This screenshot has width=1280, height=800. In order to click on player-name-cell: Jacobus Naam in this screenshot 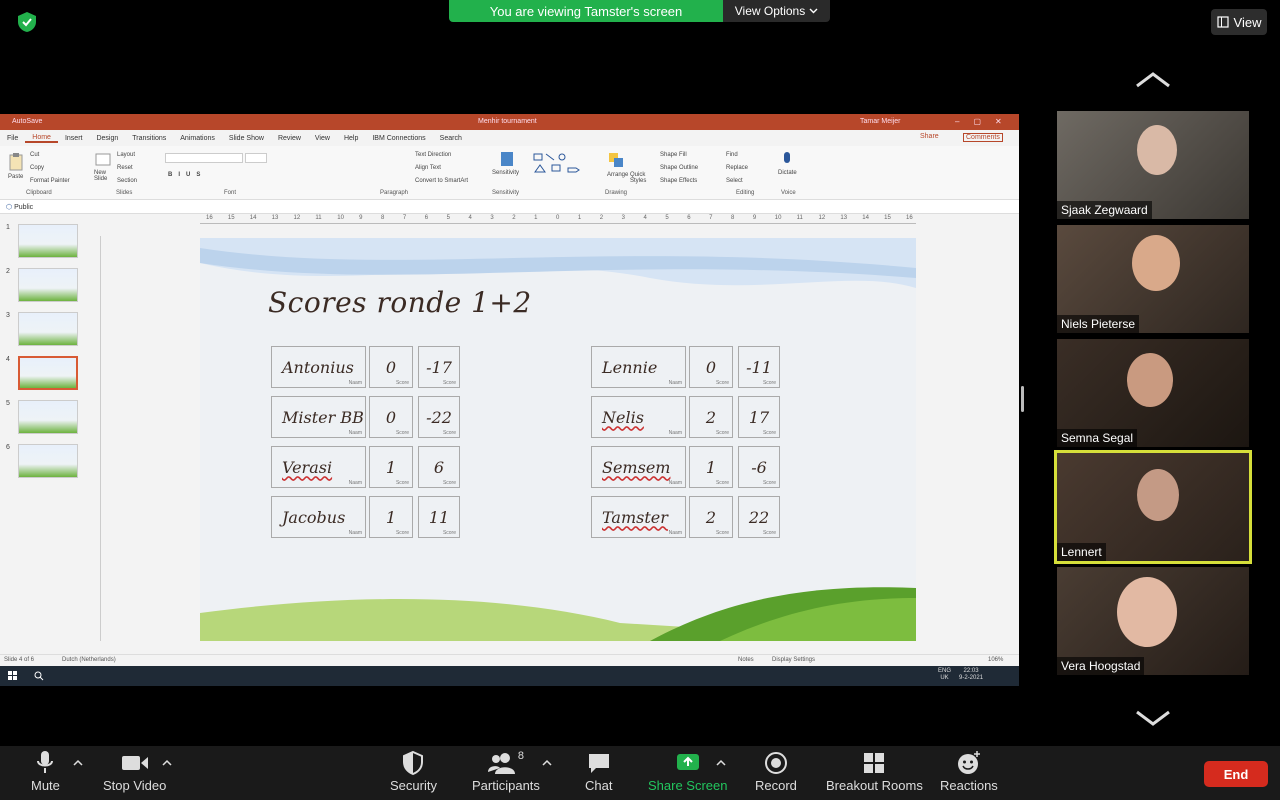, I will do `click(318, 517)`.